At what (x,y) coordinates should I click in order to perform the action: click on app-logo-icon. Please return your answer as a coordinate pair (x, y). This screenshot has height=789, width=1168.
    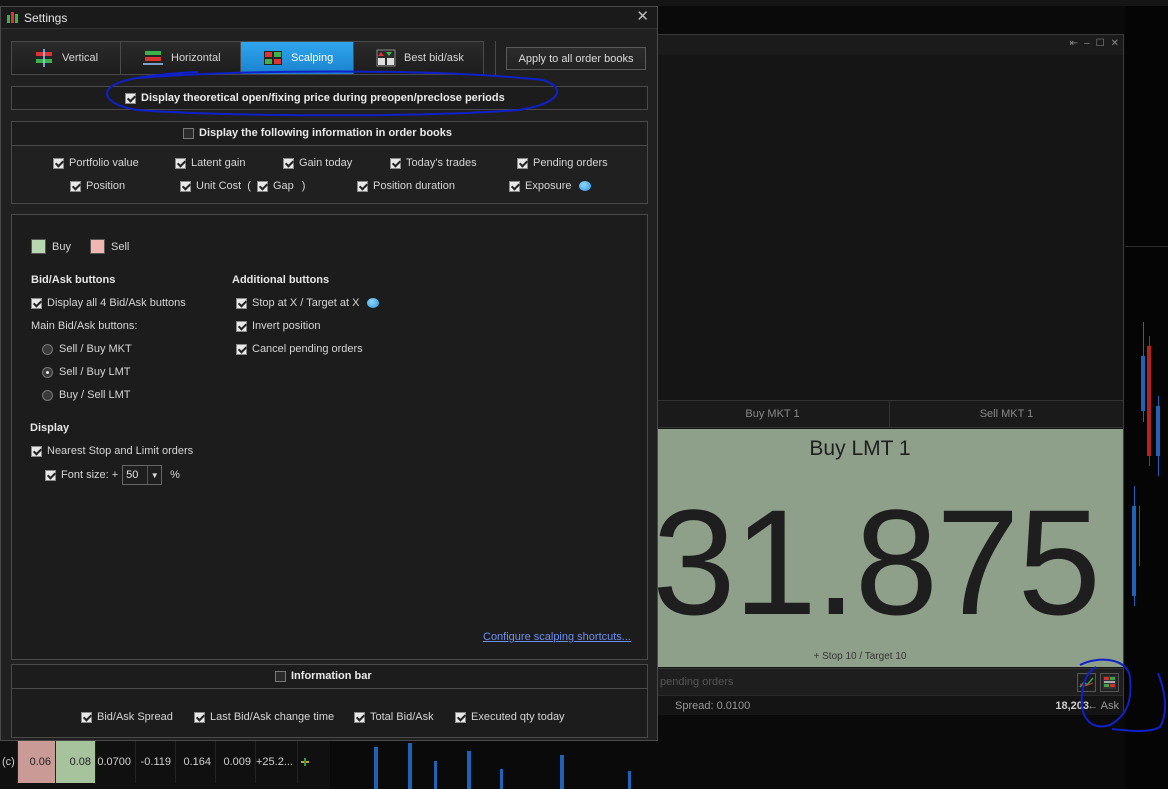
    Looking at the image, I should click on (12, 17).